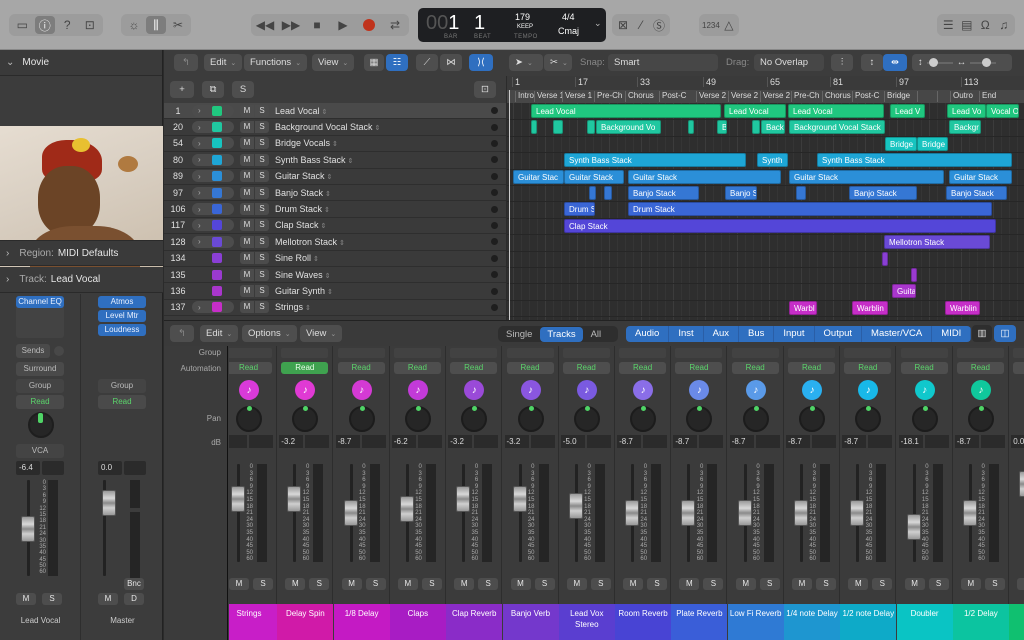 The image size is (1024, 640). Describe the element at coordinates (59, 351) in the screenshot. I see `send-knob` at that location.